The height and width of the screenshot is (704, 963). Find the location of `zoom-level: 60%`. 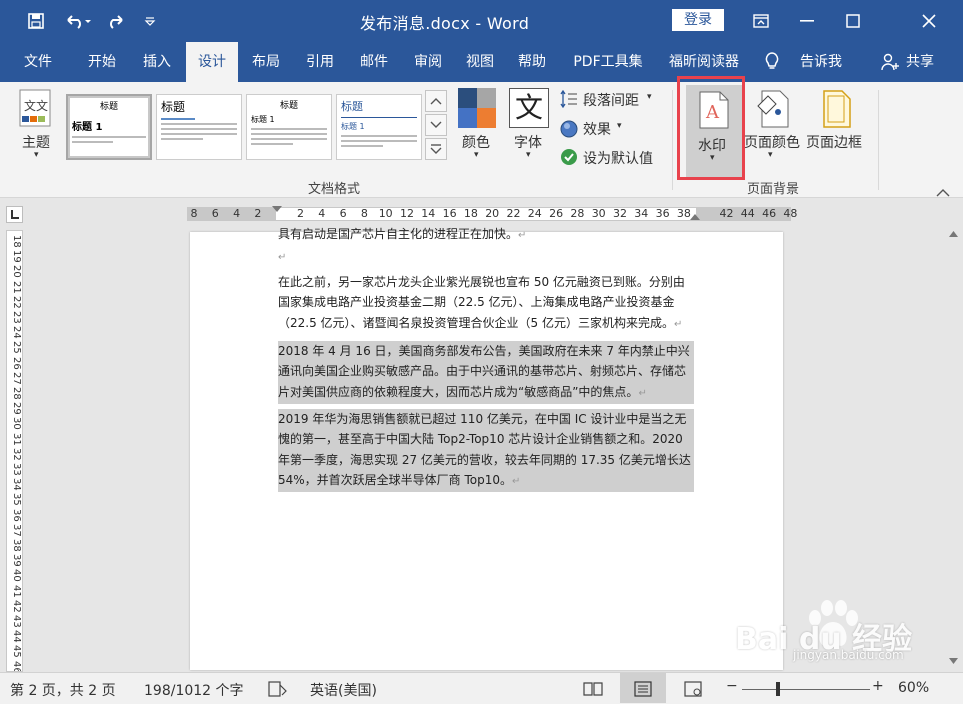

zoom-level: 60% is located at coordinates (913, 688).